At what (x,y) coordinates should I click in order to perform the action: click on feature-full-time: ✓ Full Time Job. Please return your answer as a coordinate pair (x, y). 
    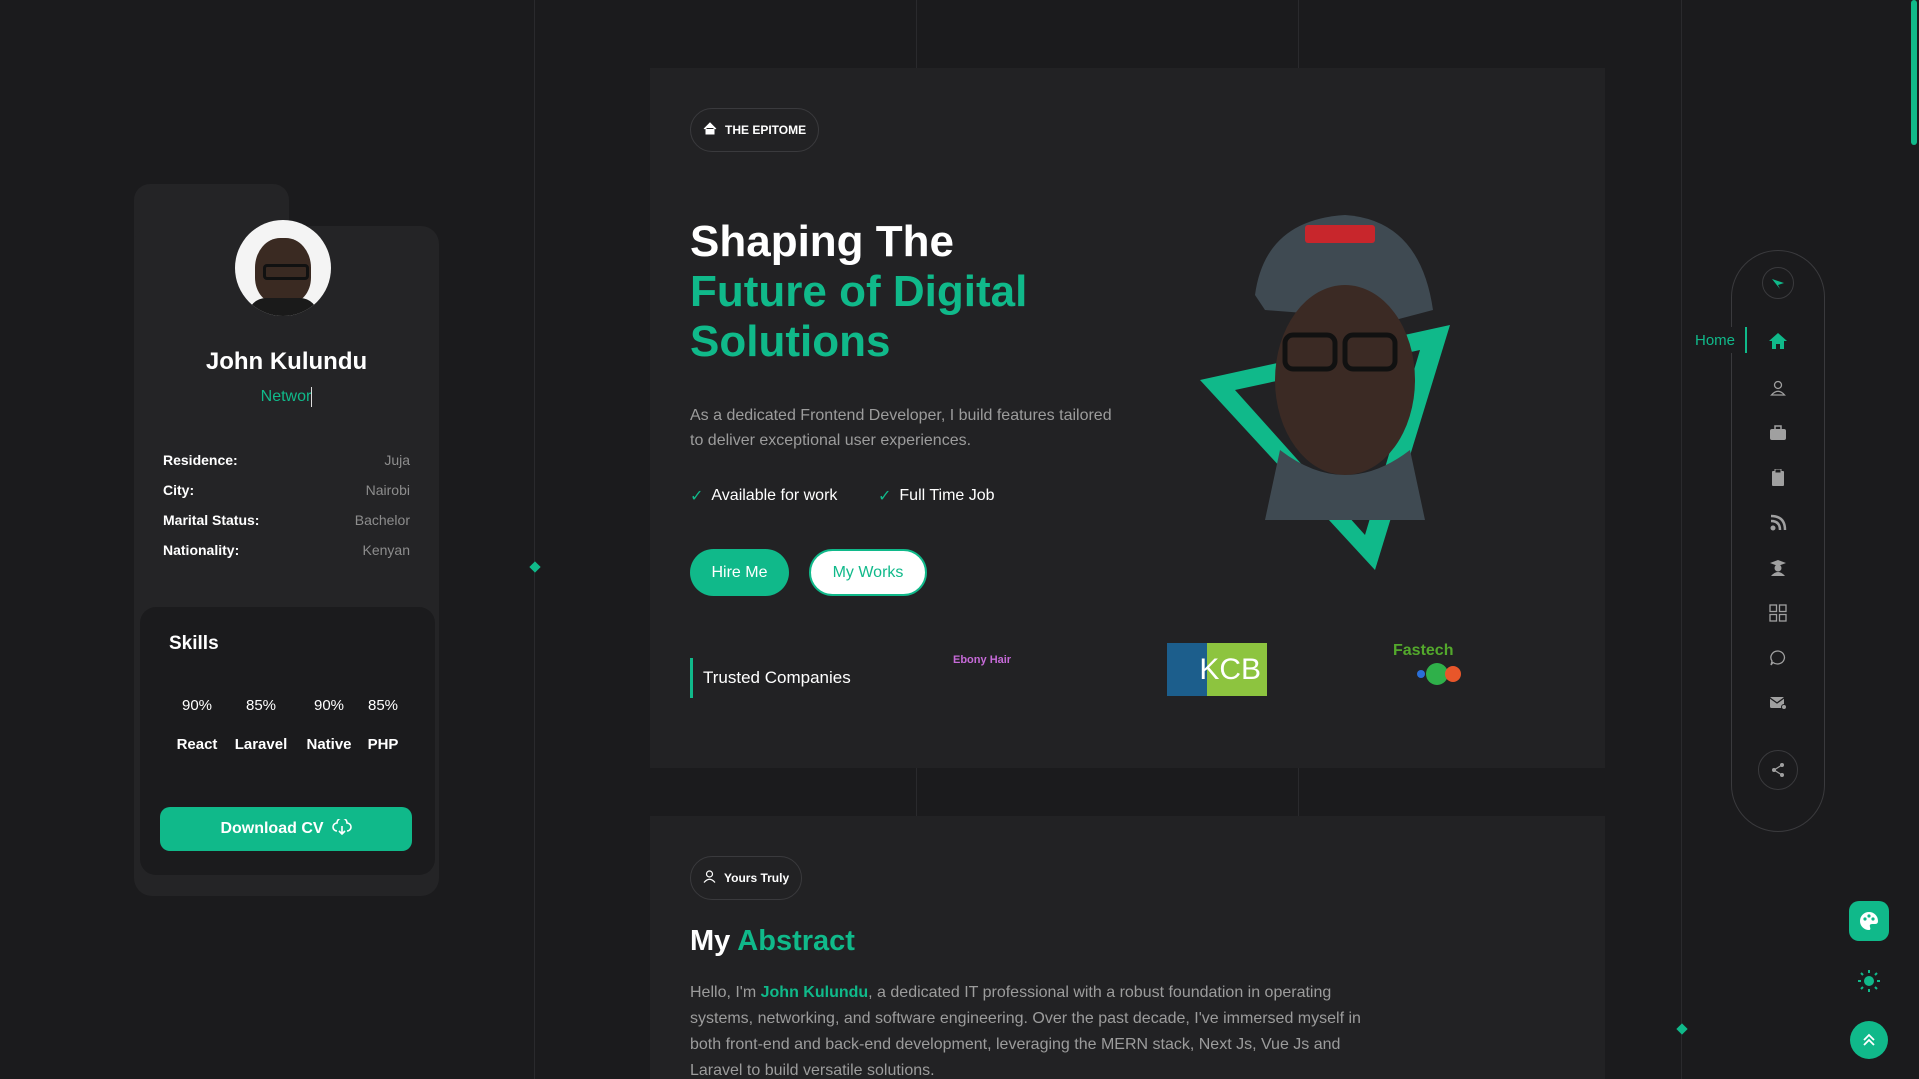
    Looking at the image, I should click on (936, 496).